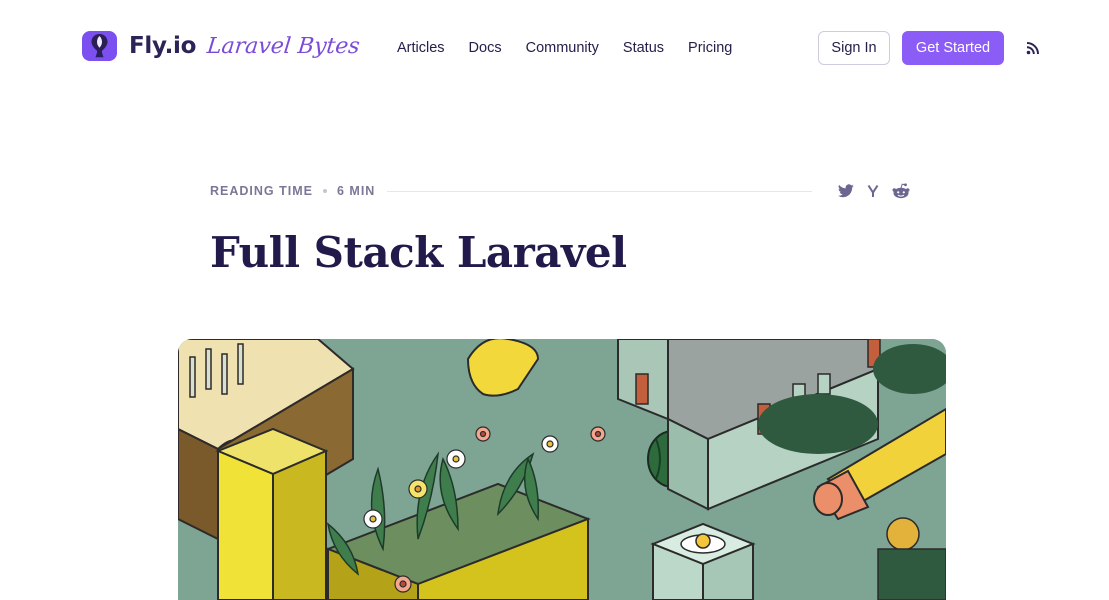 The height and width of the screenshot is (600, 1109). Describe the element at coordinates (901, 191) in the screenshot. I see `reddit-icon` at that location.